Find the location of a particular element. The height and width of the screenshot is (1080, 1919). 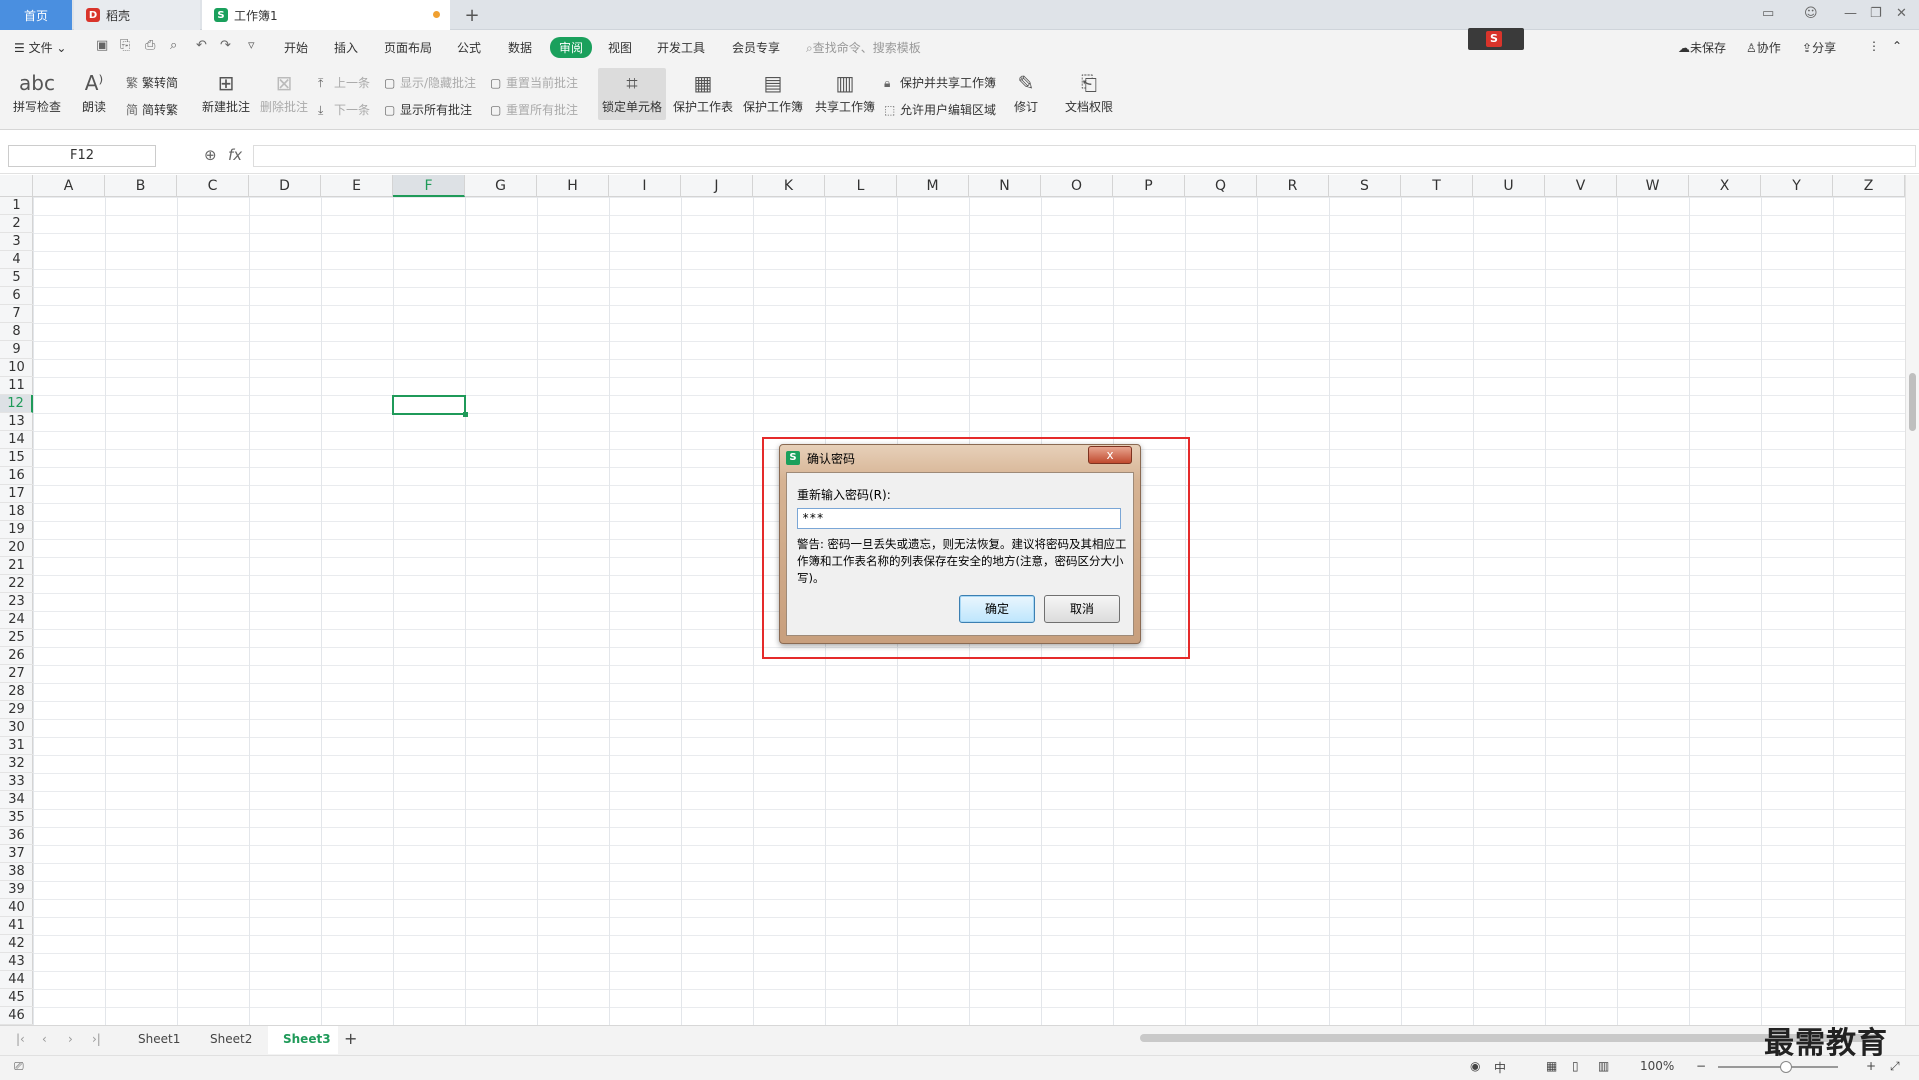

next-comment-button: ⤓ 下一条 is located at coordinates (344, 109).